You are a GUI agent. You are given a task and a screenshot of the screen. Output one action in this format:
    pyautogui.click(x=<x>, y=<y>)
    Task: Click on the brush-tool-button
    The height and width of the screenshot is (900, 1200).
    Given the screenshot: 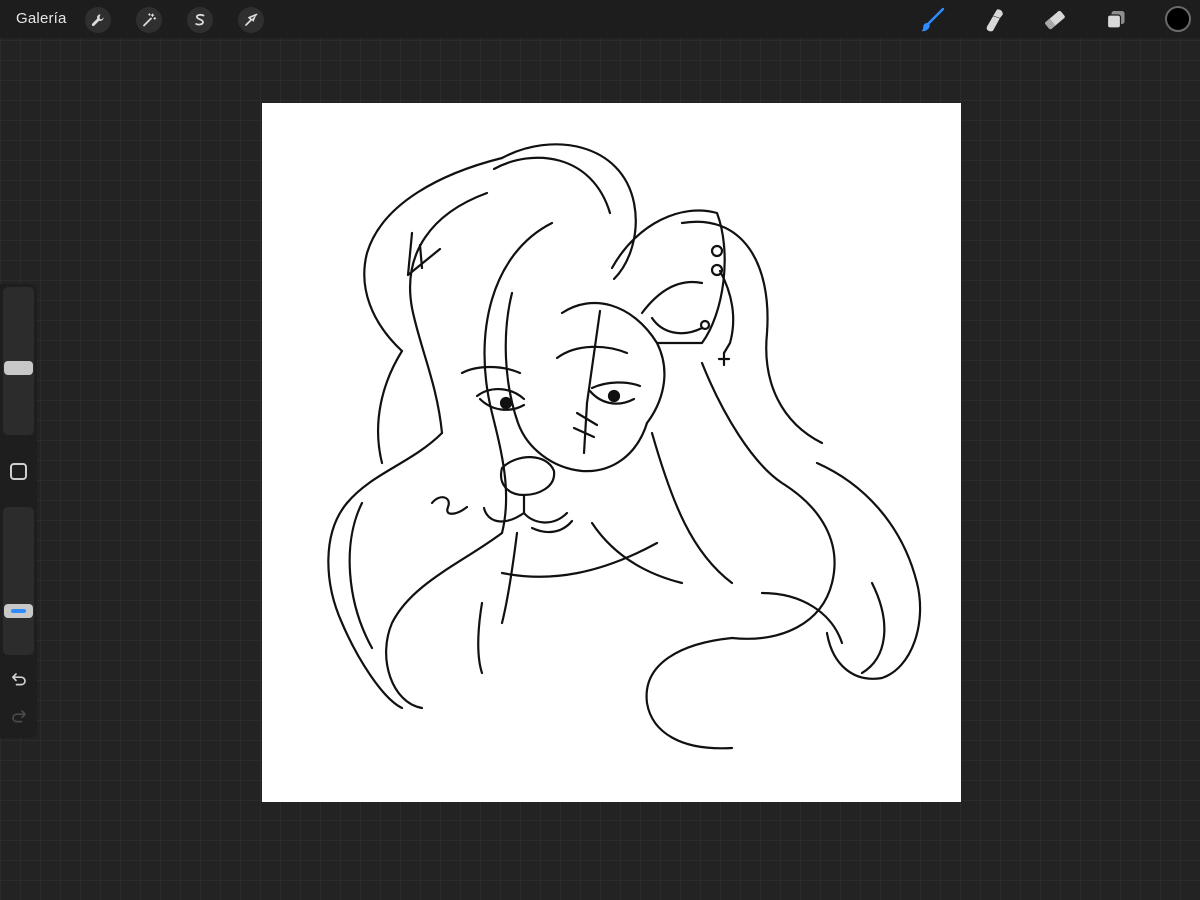 What is the action you would take?
    pyautogui.click(x=933, y=20)
    